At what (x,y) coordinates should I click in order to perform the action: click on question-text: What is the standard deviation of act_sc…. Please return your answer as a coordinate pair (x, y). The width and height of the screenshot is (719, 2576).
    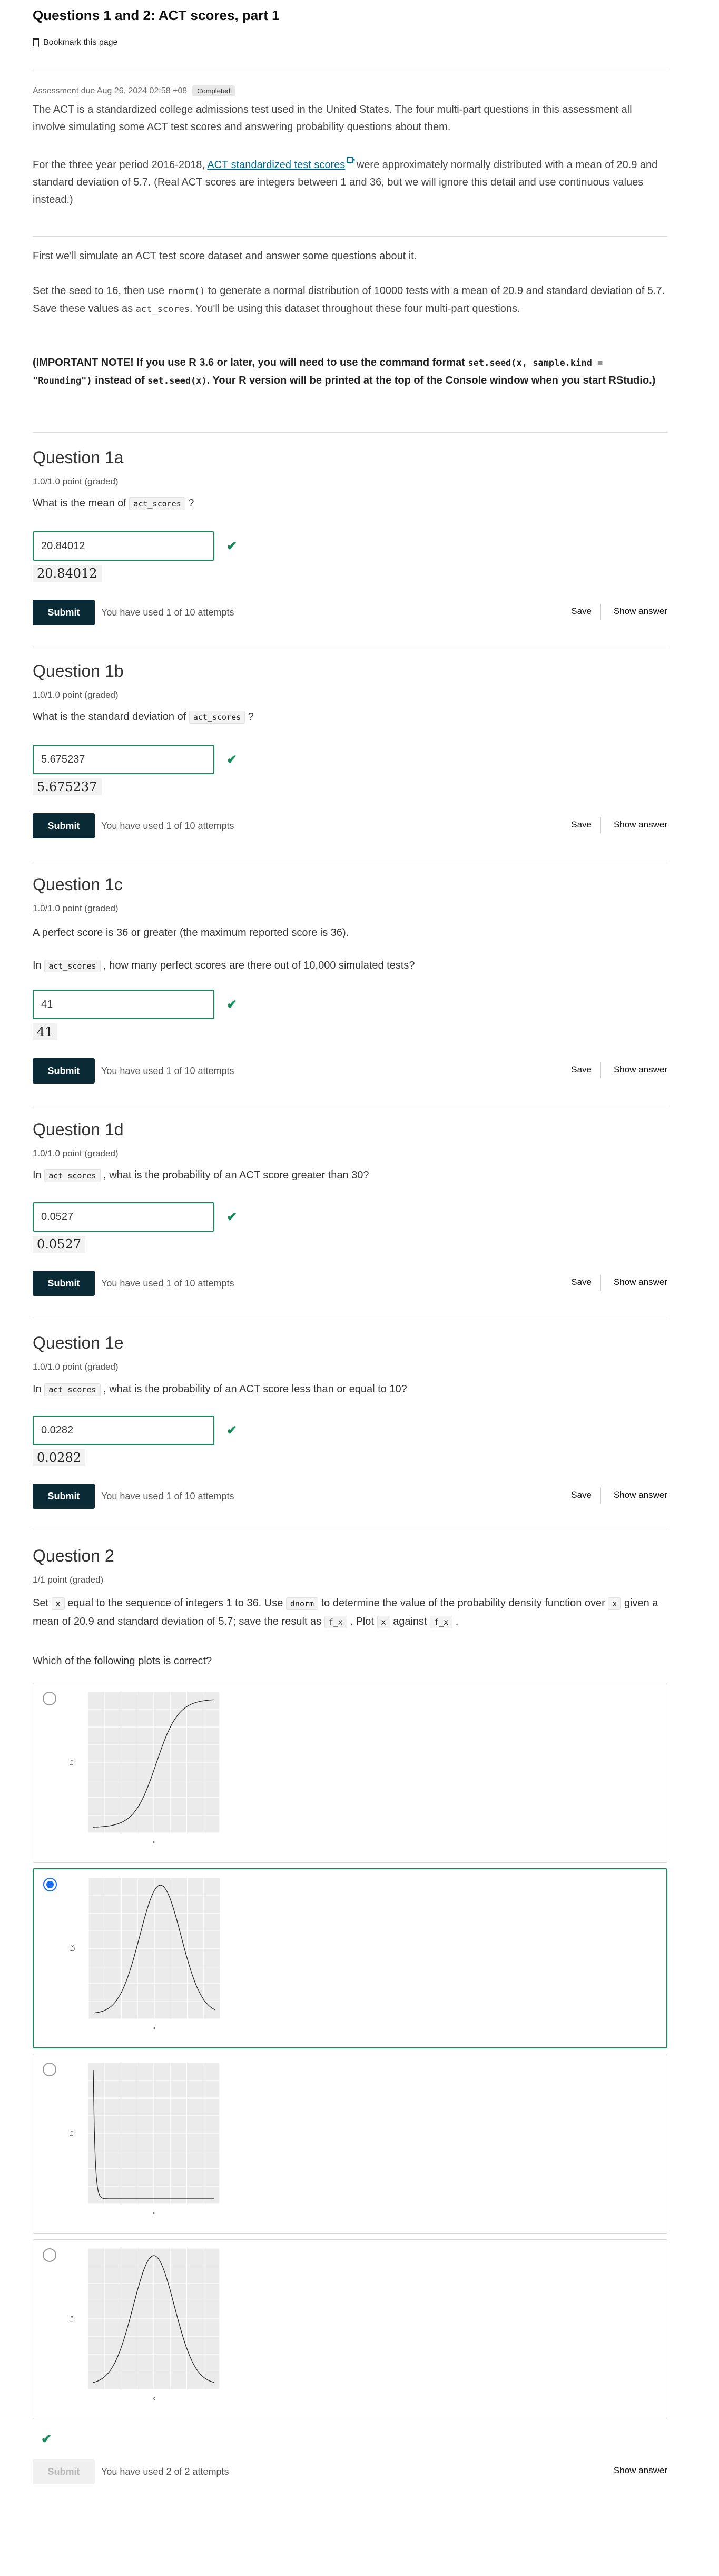
    Looking at the image, I should click on (350, 717).